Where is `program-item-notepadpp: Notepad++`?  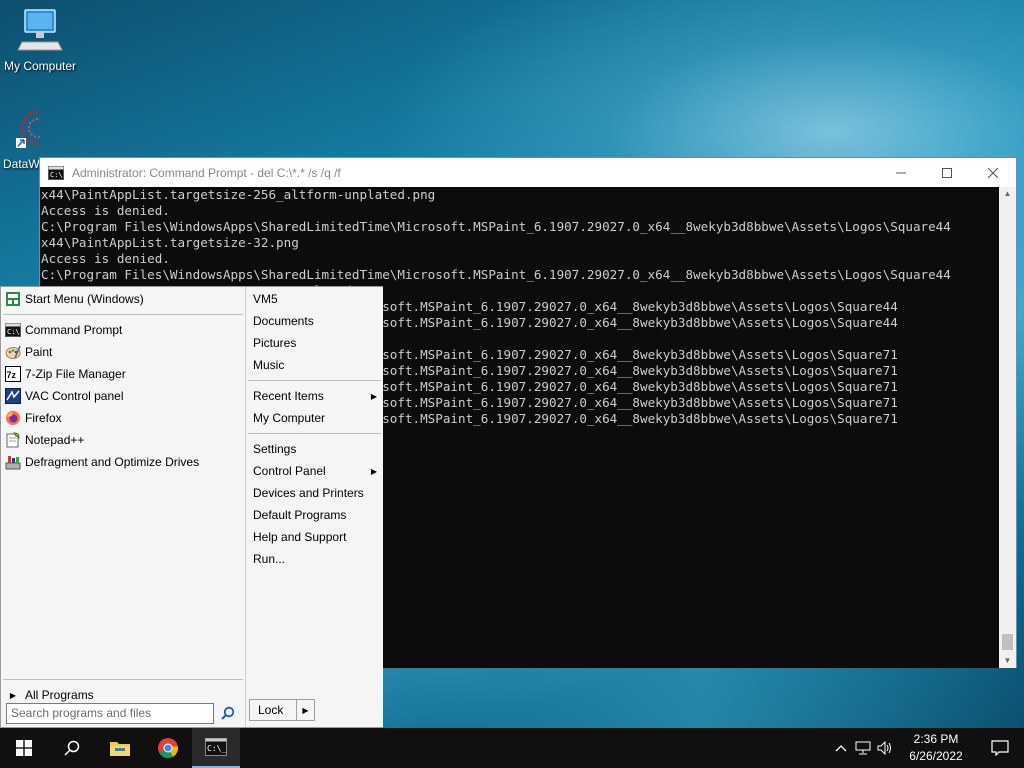 program-item-notepadpp: Notepad++ is located at coordinates (123, 440).